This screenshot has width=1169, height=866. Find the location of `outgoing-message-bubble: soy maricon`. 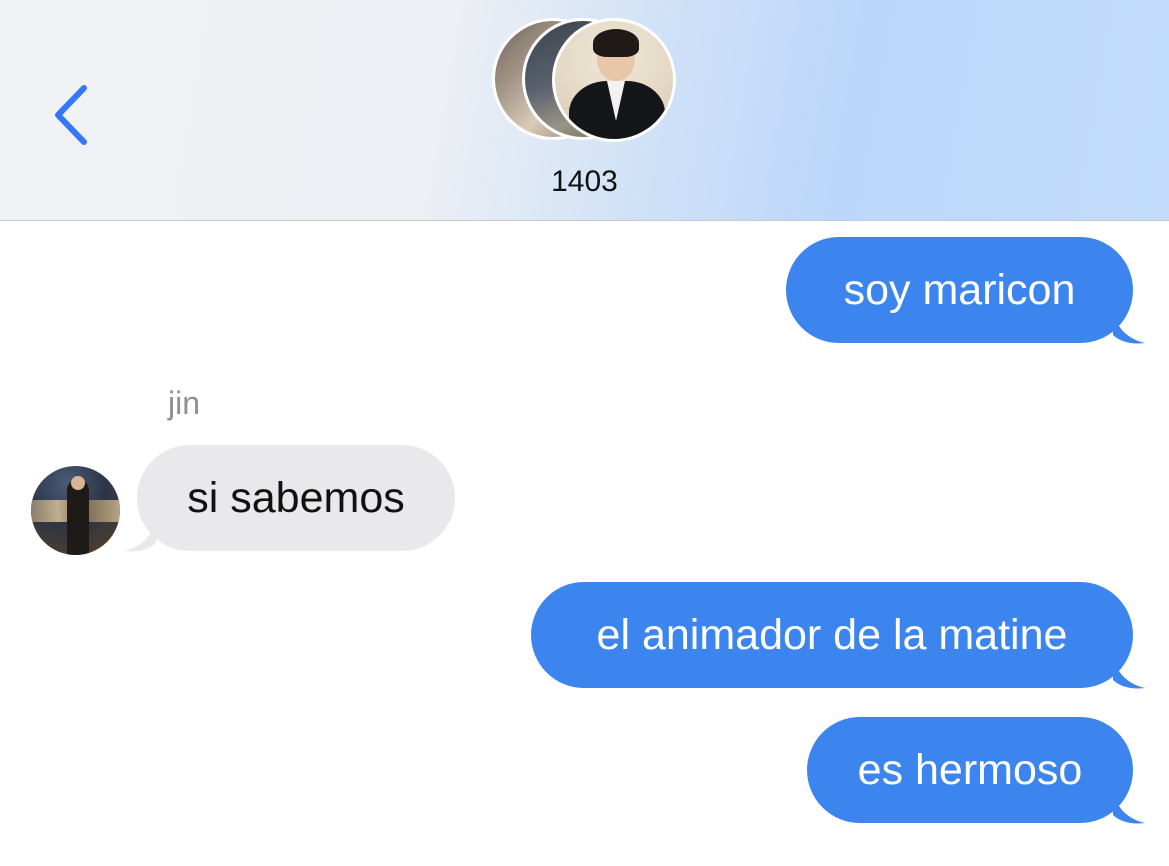

outgoing-message-bubble: soy maricon is located at coordinates (959, 290).